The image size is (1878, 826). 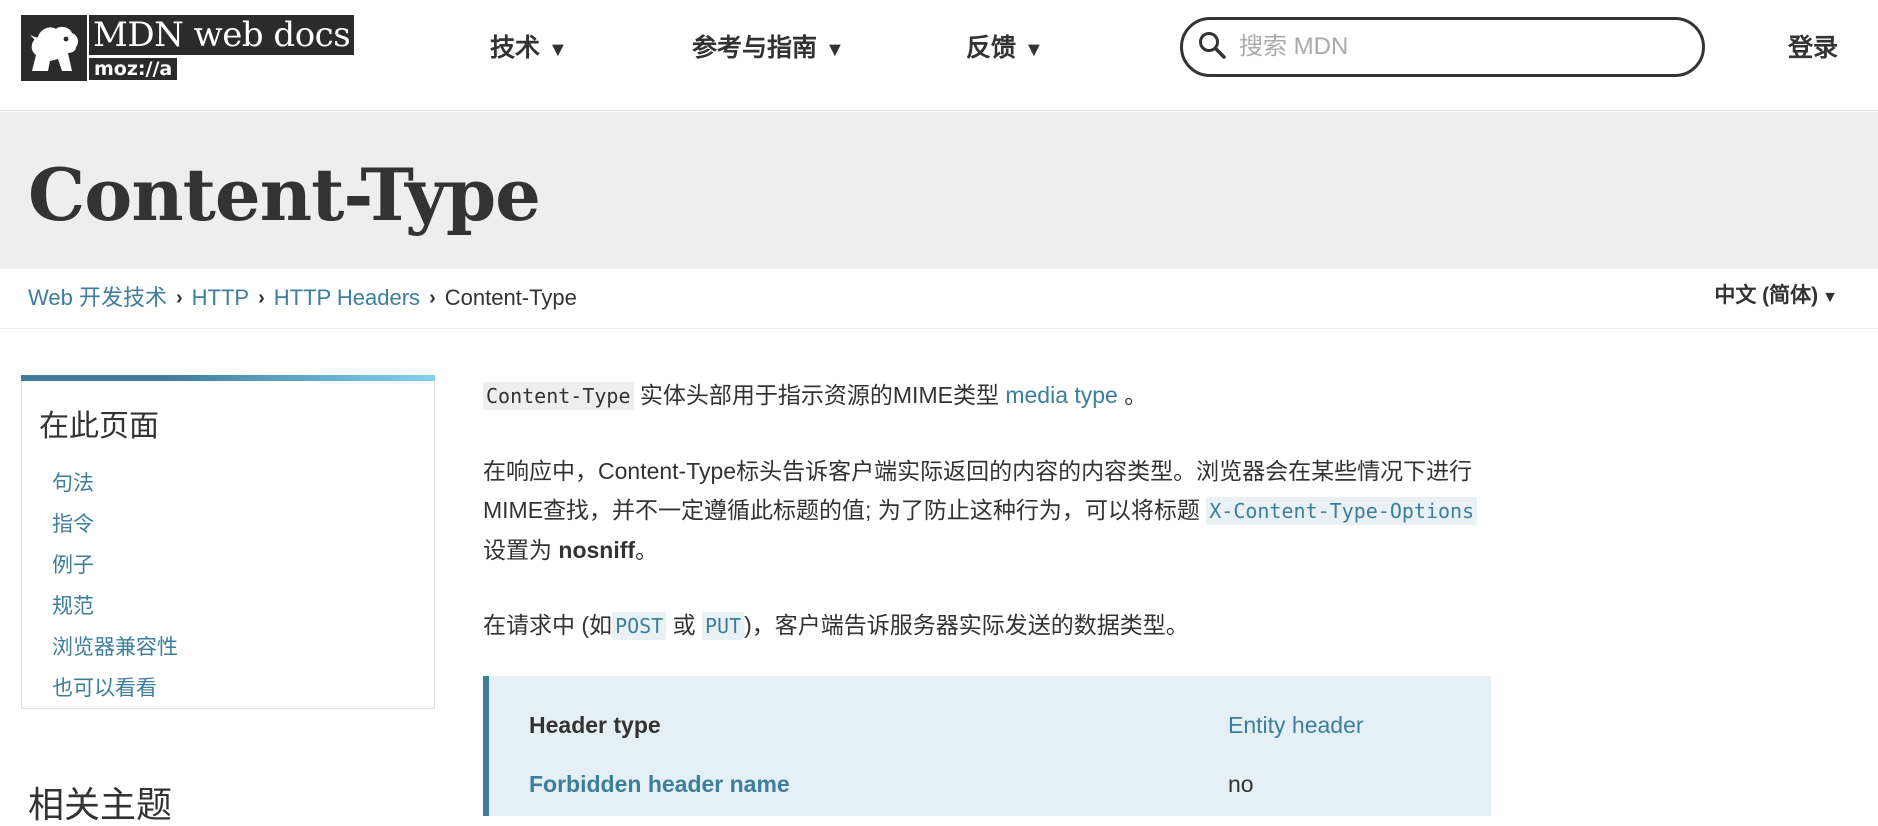 I want to click on put-method-link: PUT, so click(x=723, y=626).